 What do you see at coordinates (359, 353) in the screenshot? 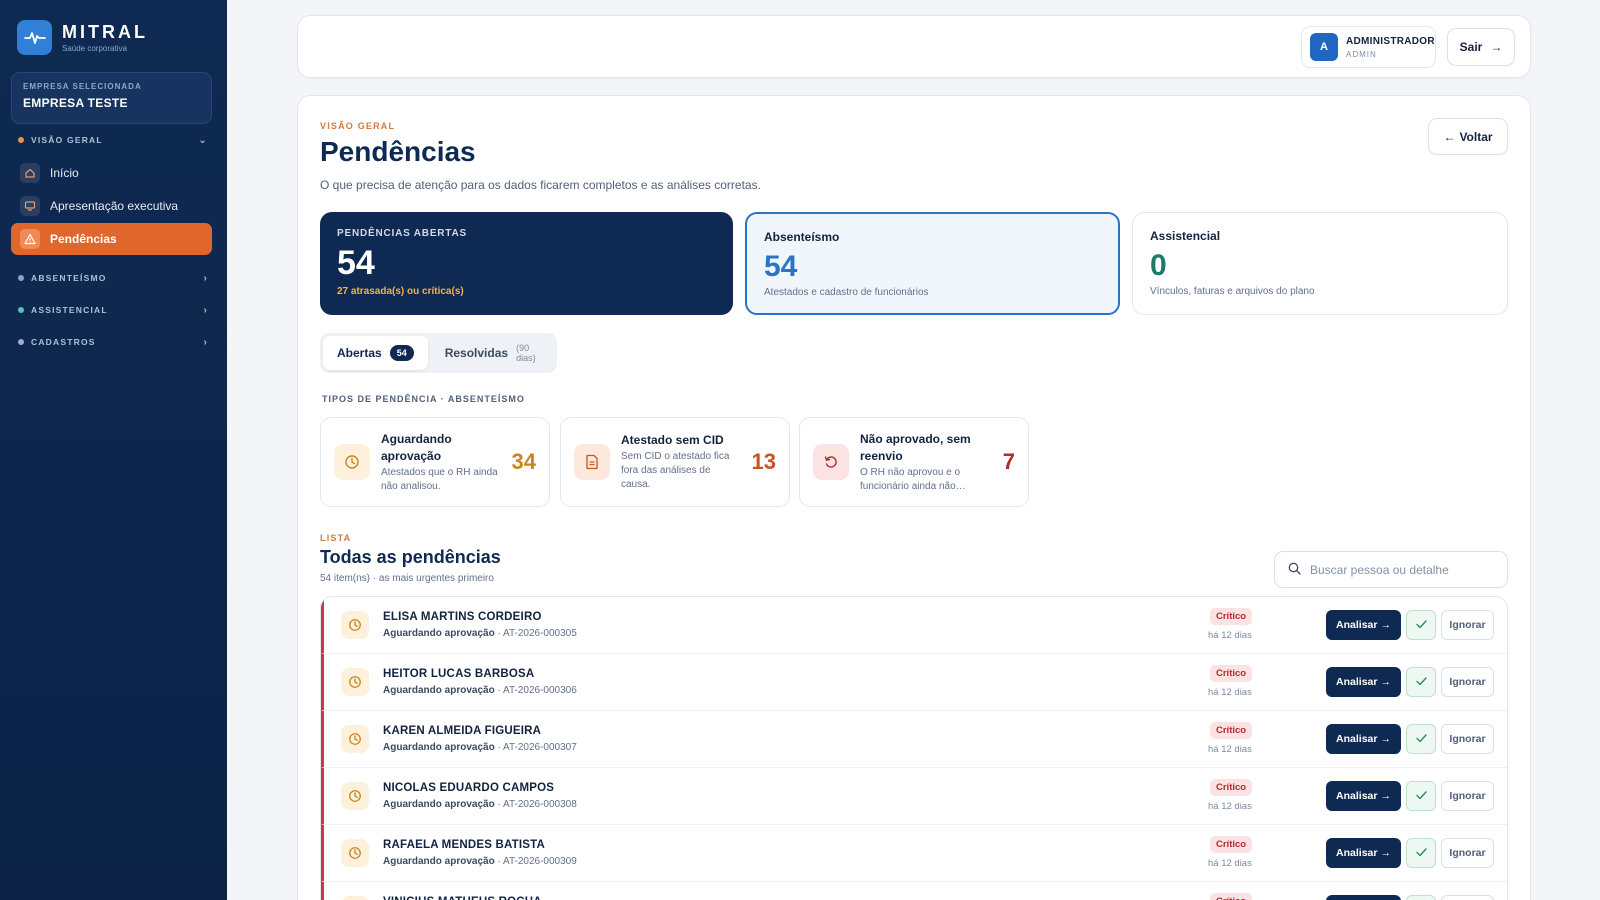
I see `tab-label: Abertas` at bounding box center [359, 353].